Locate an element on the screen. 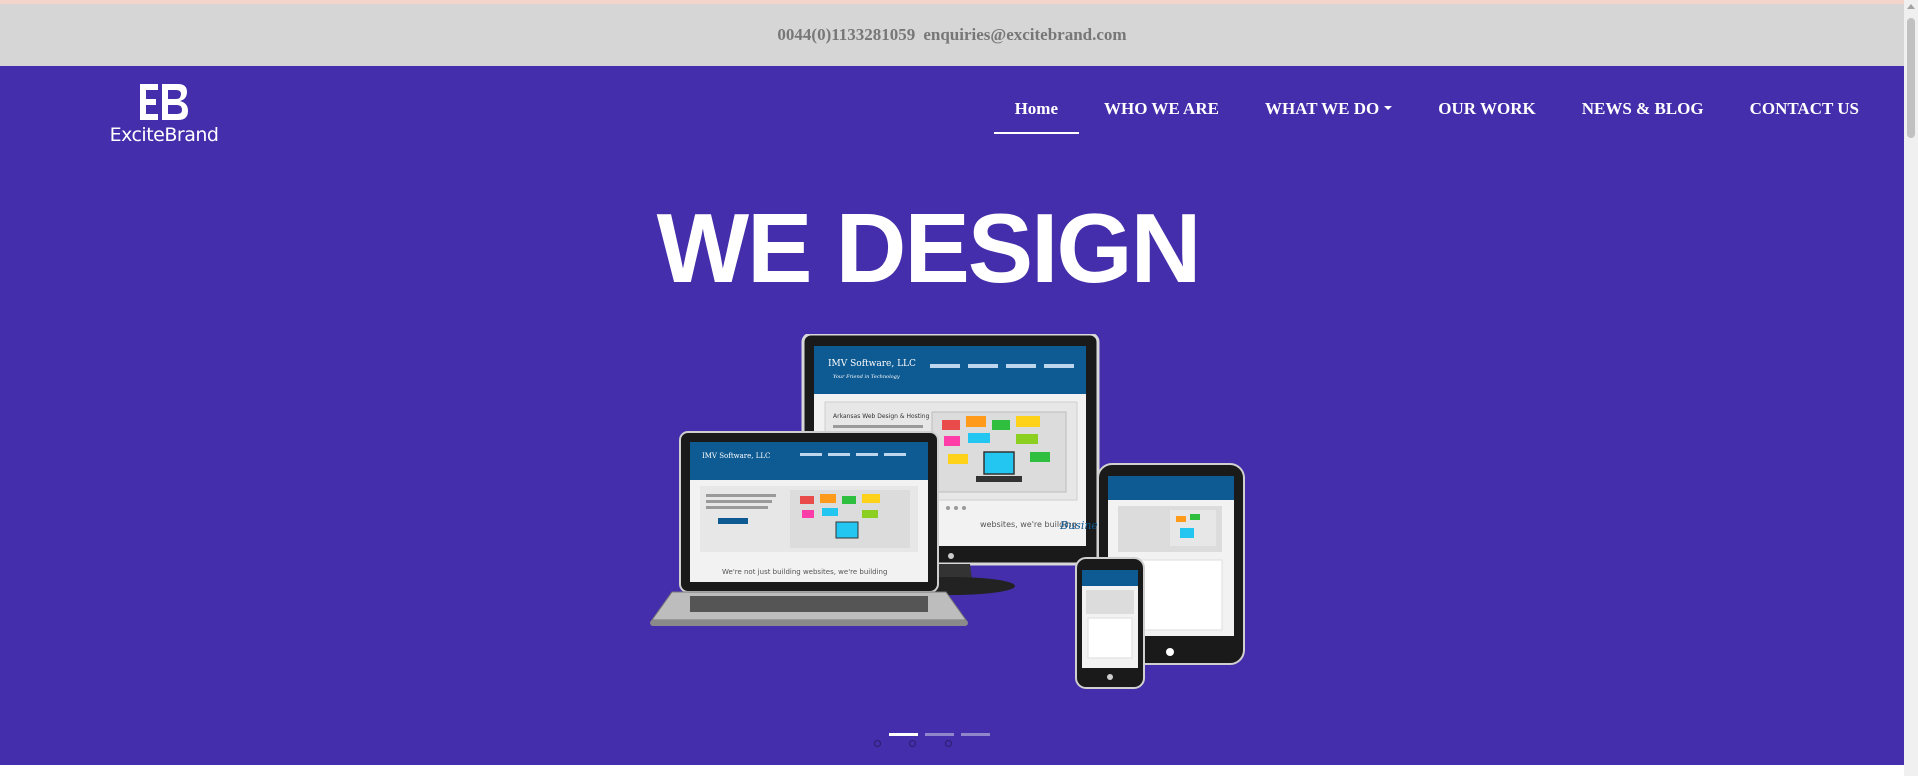 The image size is (1918, 776). laptop-mockup-company: IMV Software, LLC is located at coordinates (736, 456).